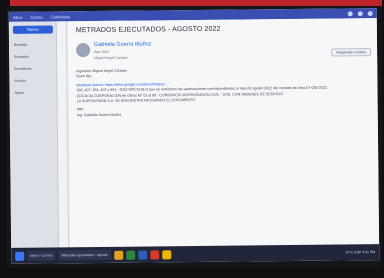 This screenshot has height=278, width=384. I want to click on new-mail-button: Nuevo, so click(32, 29).